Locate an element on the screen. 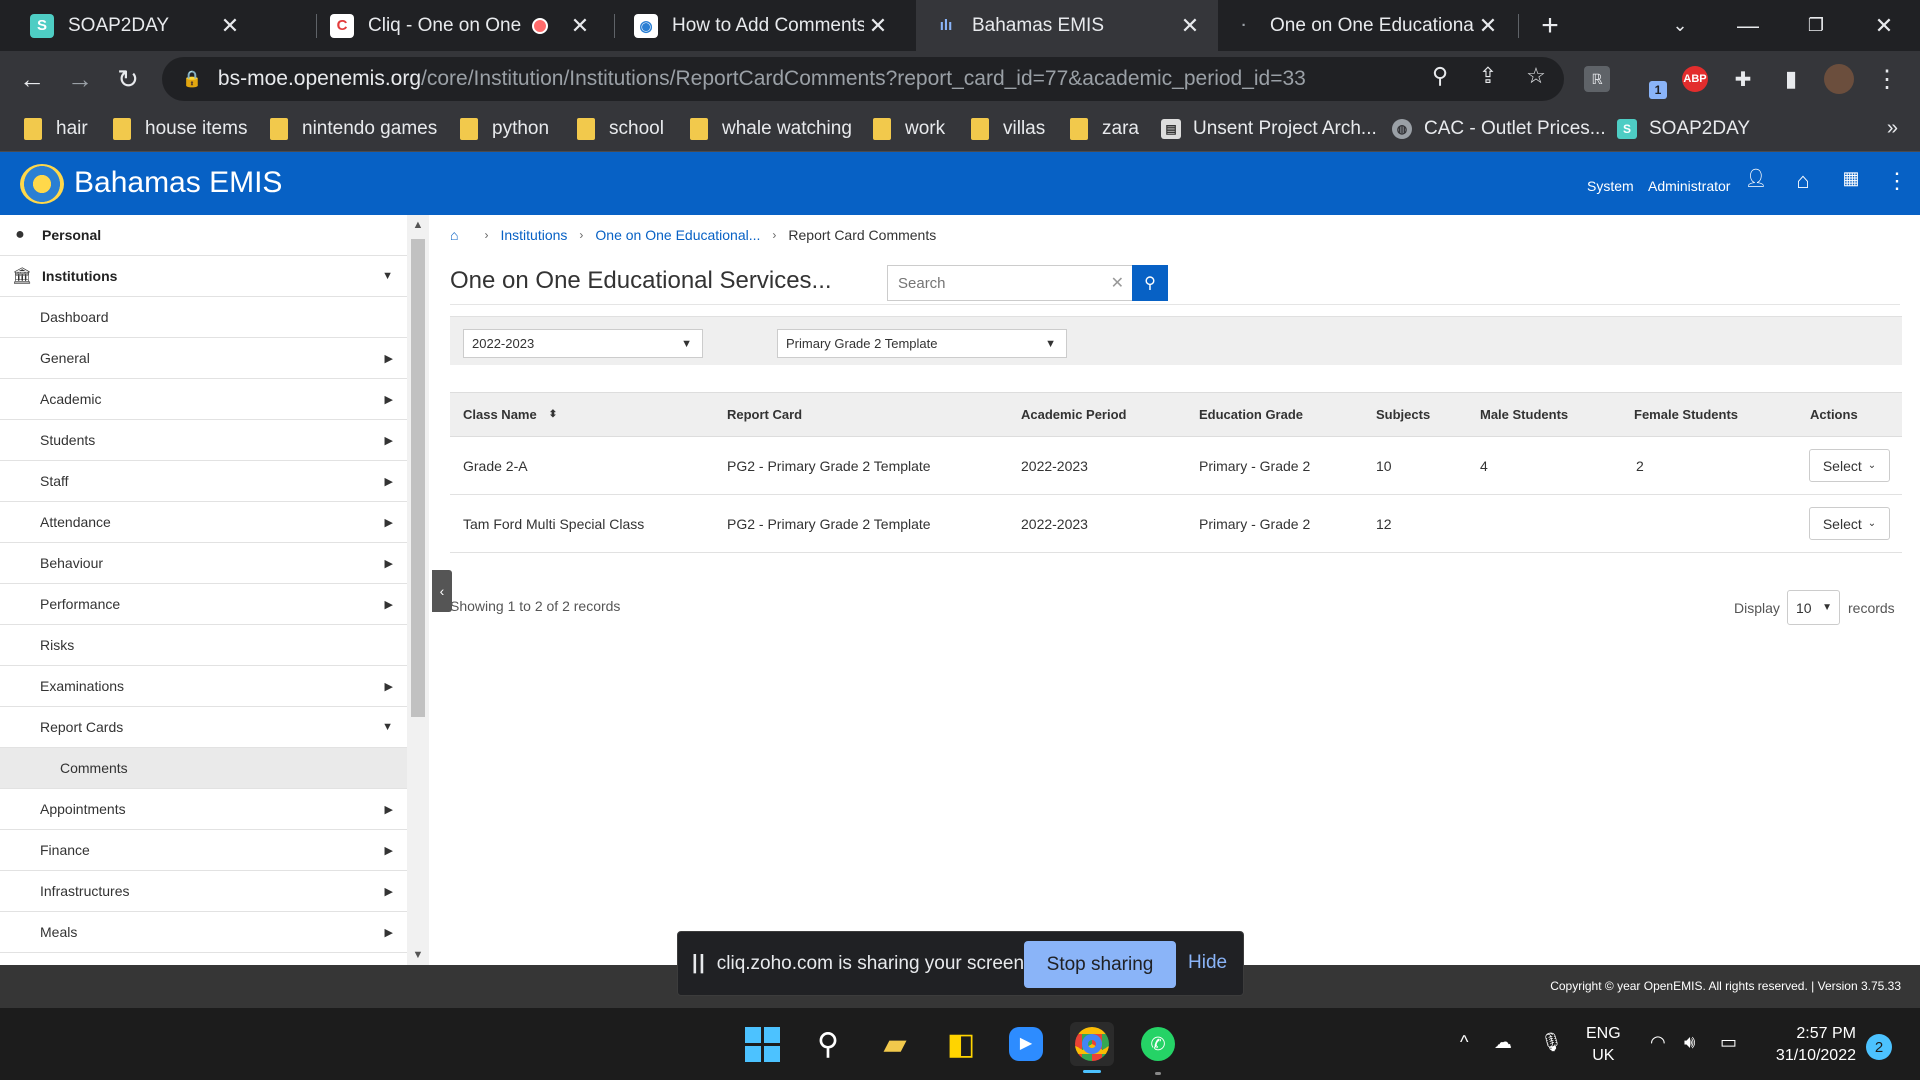 This screenshot has width=1920, height=1080. start-button is located at coordinates (762, 1044).